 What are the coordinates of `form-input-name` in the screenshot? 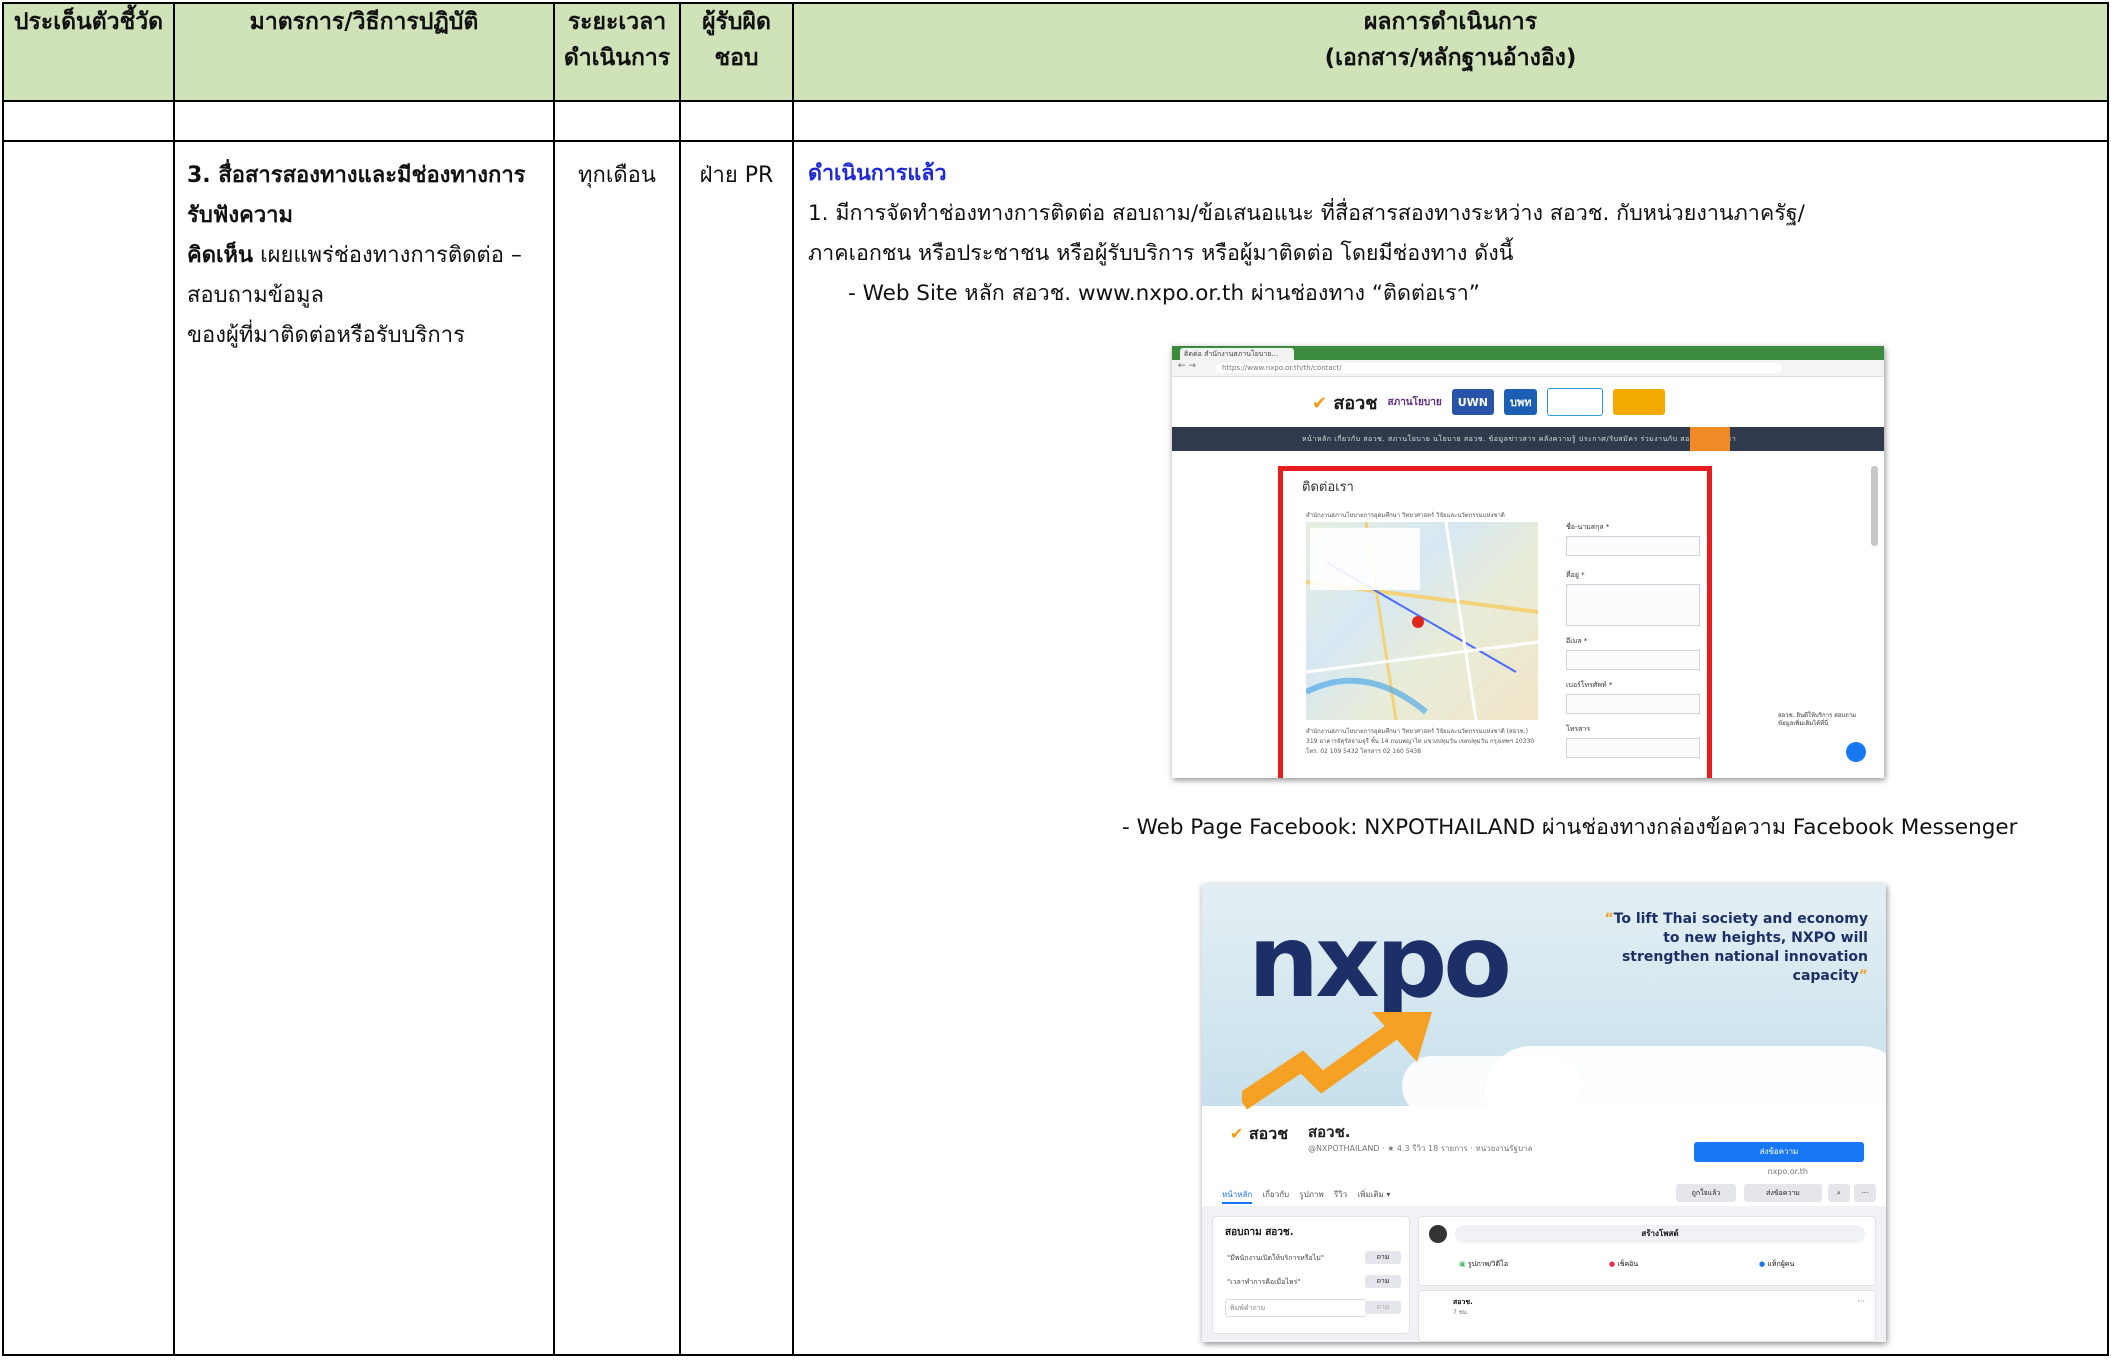 It's located at (1633, 546).